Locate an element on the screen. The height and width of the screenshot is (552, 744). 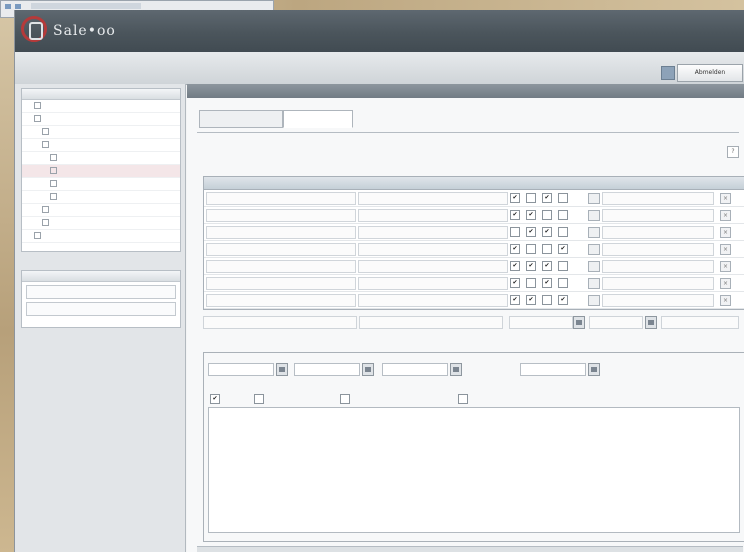
time-to-input is located at coordinates (553, 369).